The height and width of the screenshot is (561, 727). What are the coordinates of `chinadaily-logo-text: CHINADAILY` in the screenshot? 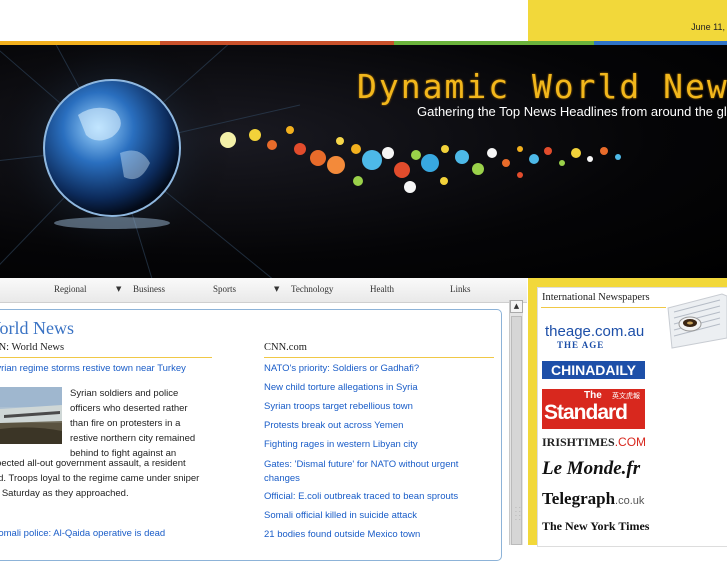 It's located at (593, 370).